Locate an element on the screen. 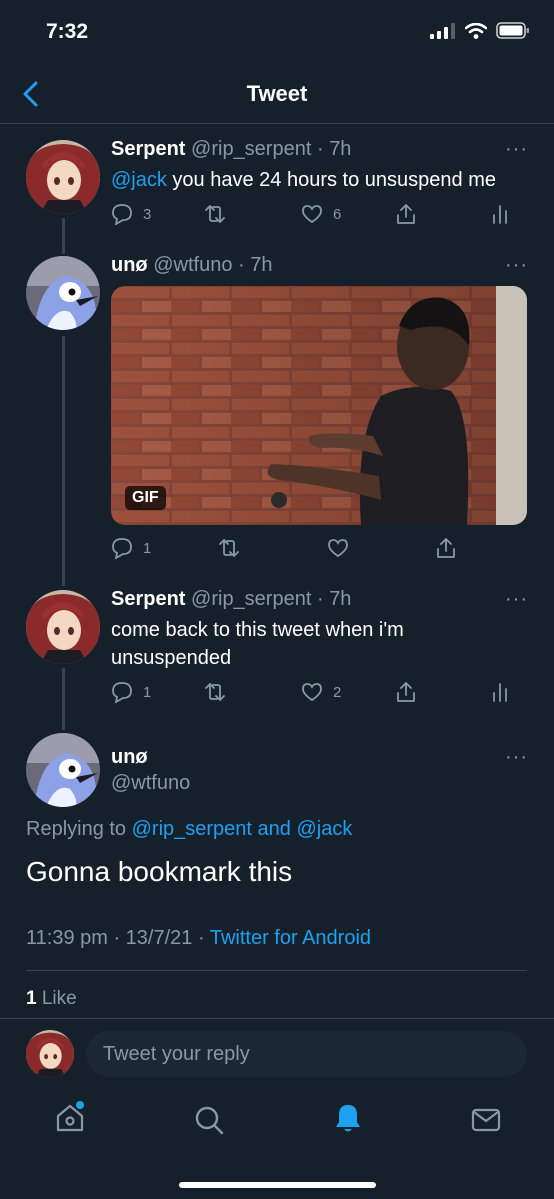 This screenshot has height=1199, width=554. tweet-actions: 3 6 is located at coordinates (316, 214).